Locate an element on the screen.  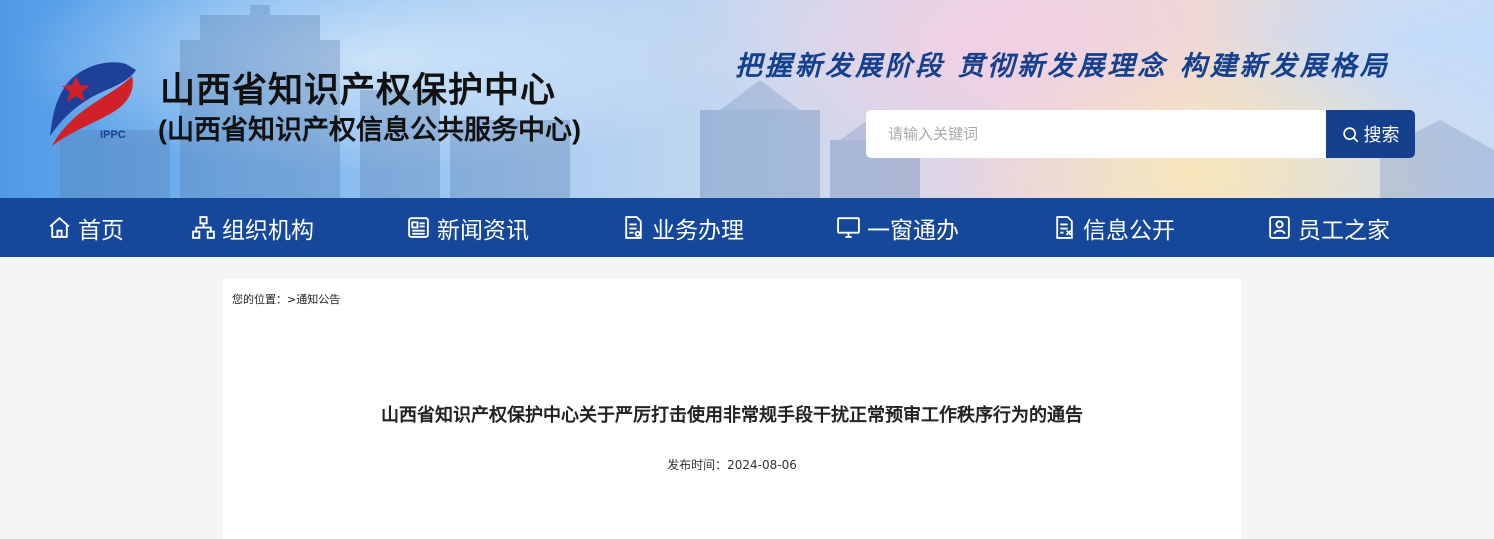
org-name: 山西省知识产权保护中心 is located at coordinates (358, 90).